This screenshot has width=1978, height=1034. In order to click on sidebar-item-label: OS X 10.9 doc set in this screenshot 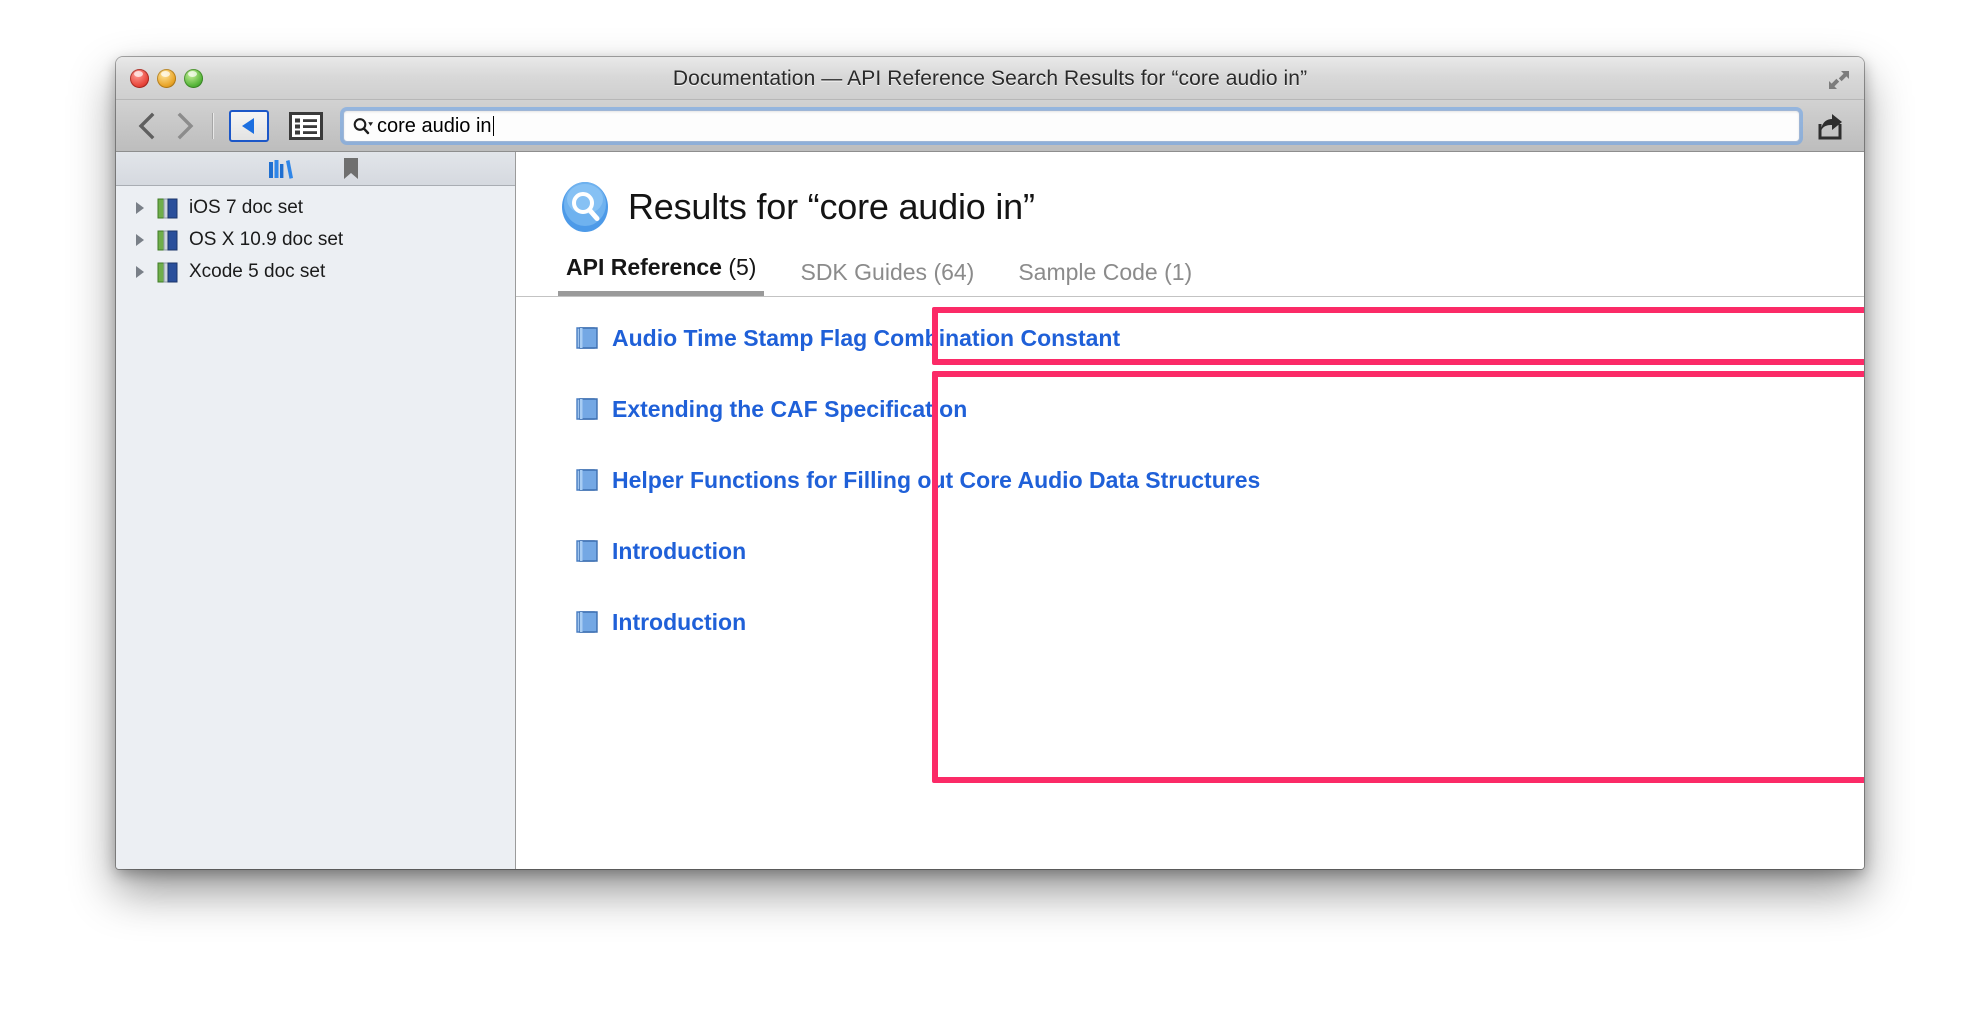, I will do `click(266, 239)`.